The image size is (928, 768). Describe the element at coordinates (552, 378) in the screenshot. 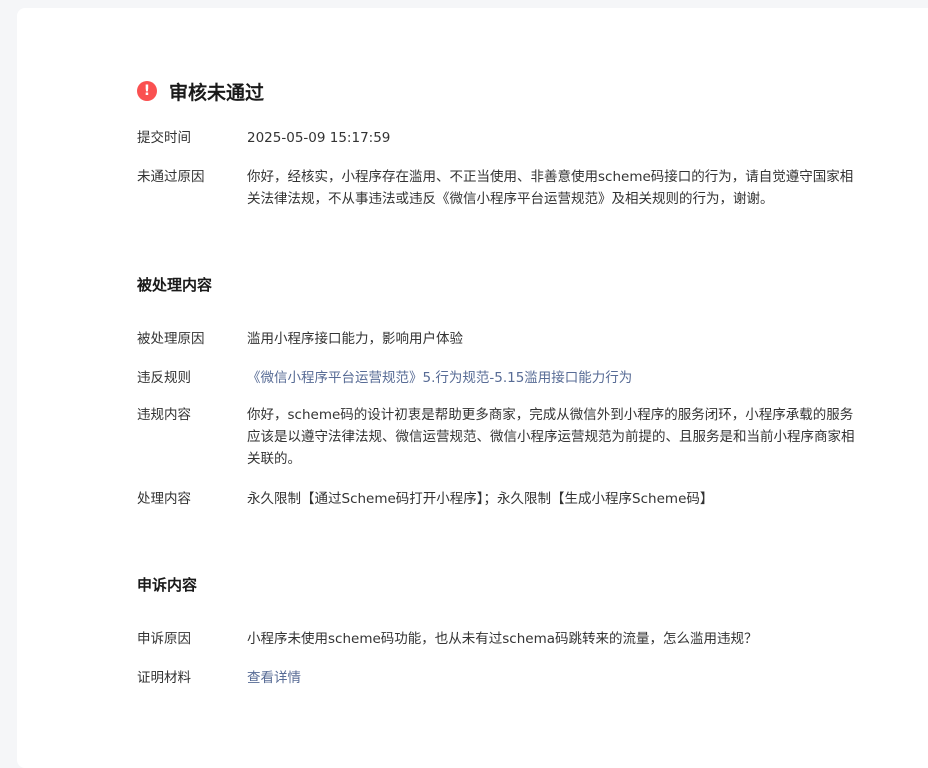

I see `violated-rule-link: 《微信小程序平台运营规范》5.行为规范-5.15滥用接口能力行为` at that location.